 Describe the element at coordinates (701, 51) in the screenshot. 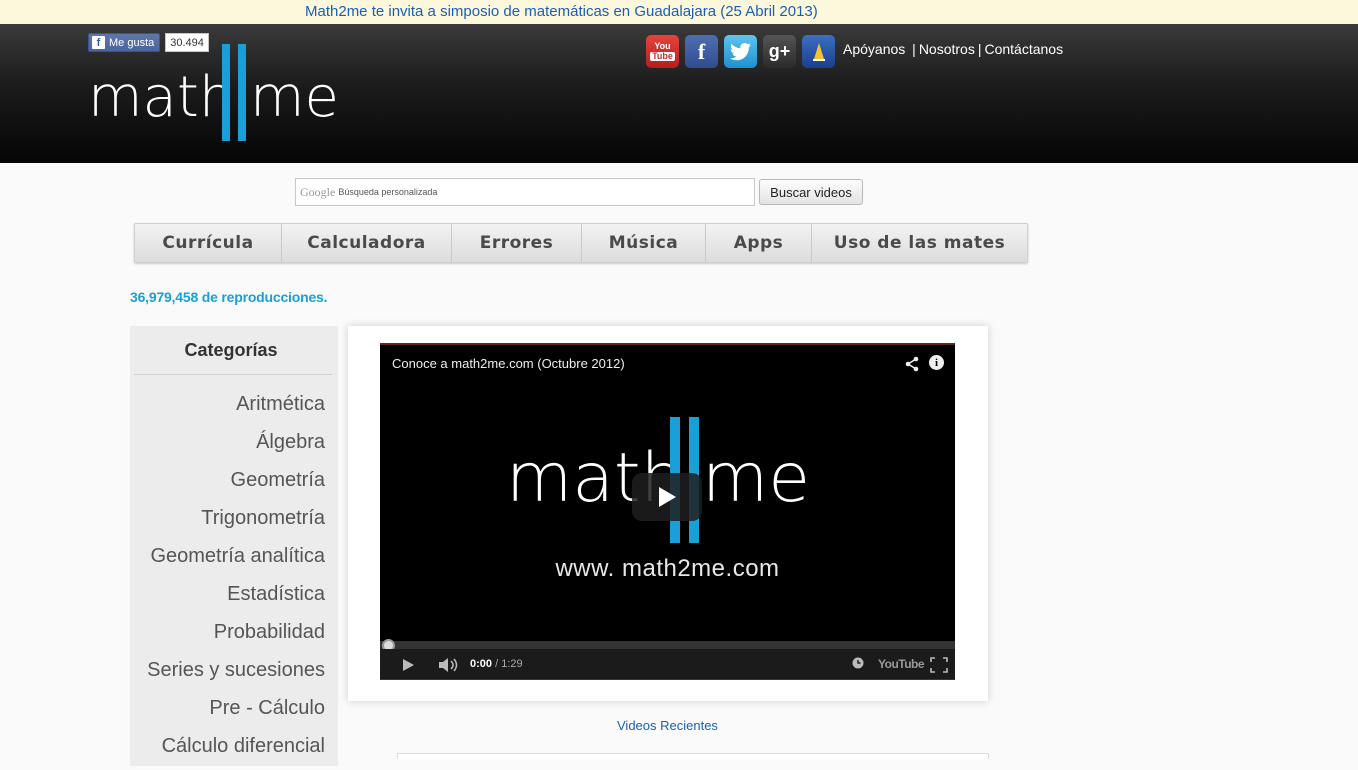

I see `facebook-icon: f` at that location.